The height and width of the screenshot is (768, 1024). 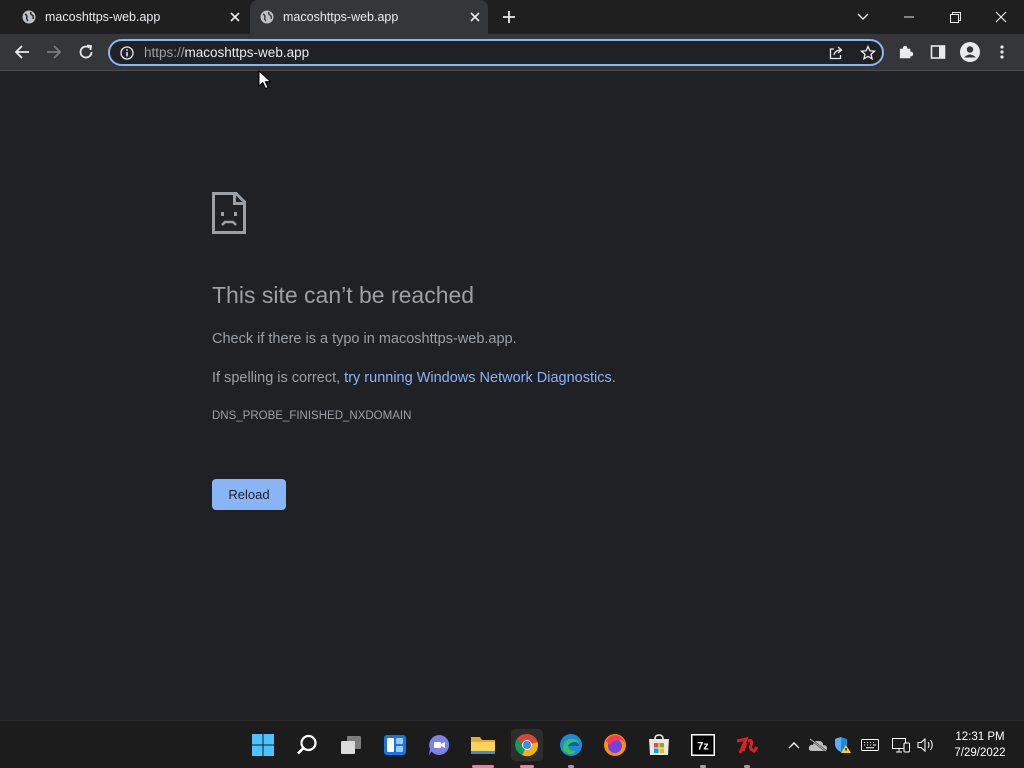 I want to click on forward-button, so click(x=54, y=52).